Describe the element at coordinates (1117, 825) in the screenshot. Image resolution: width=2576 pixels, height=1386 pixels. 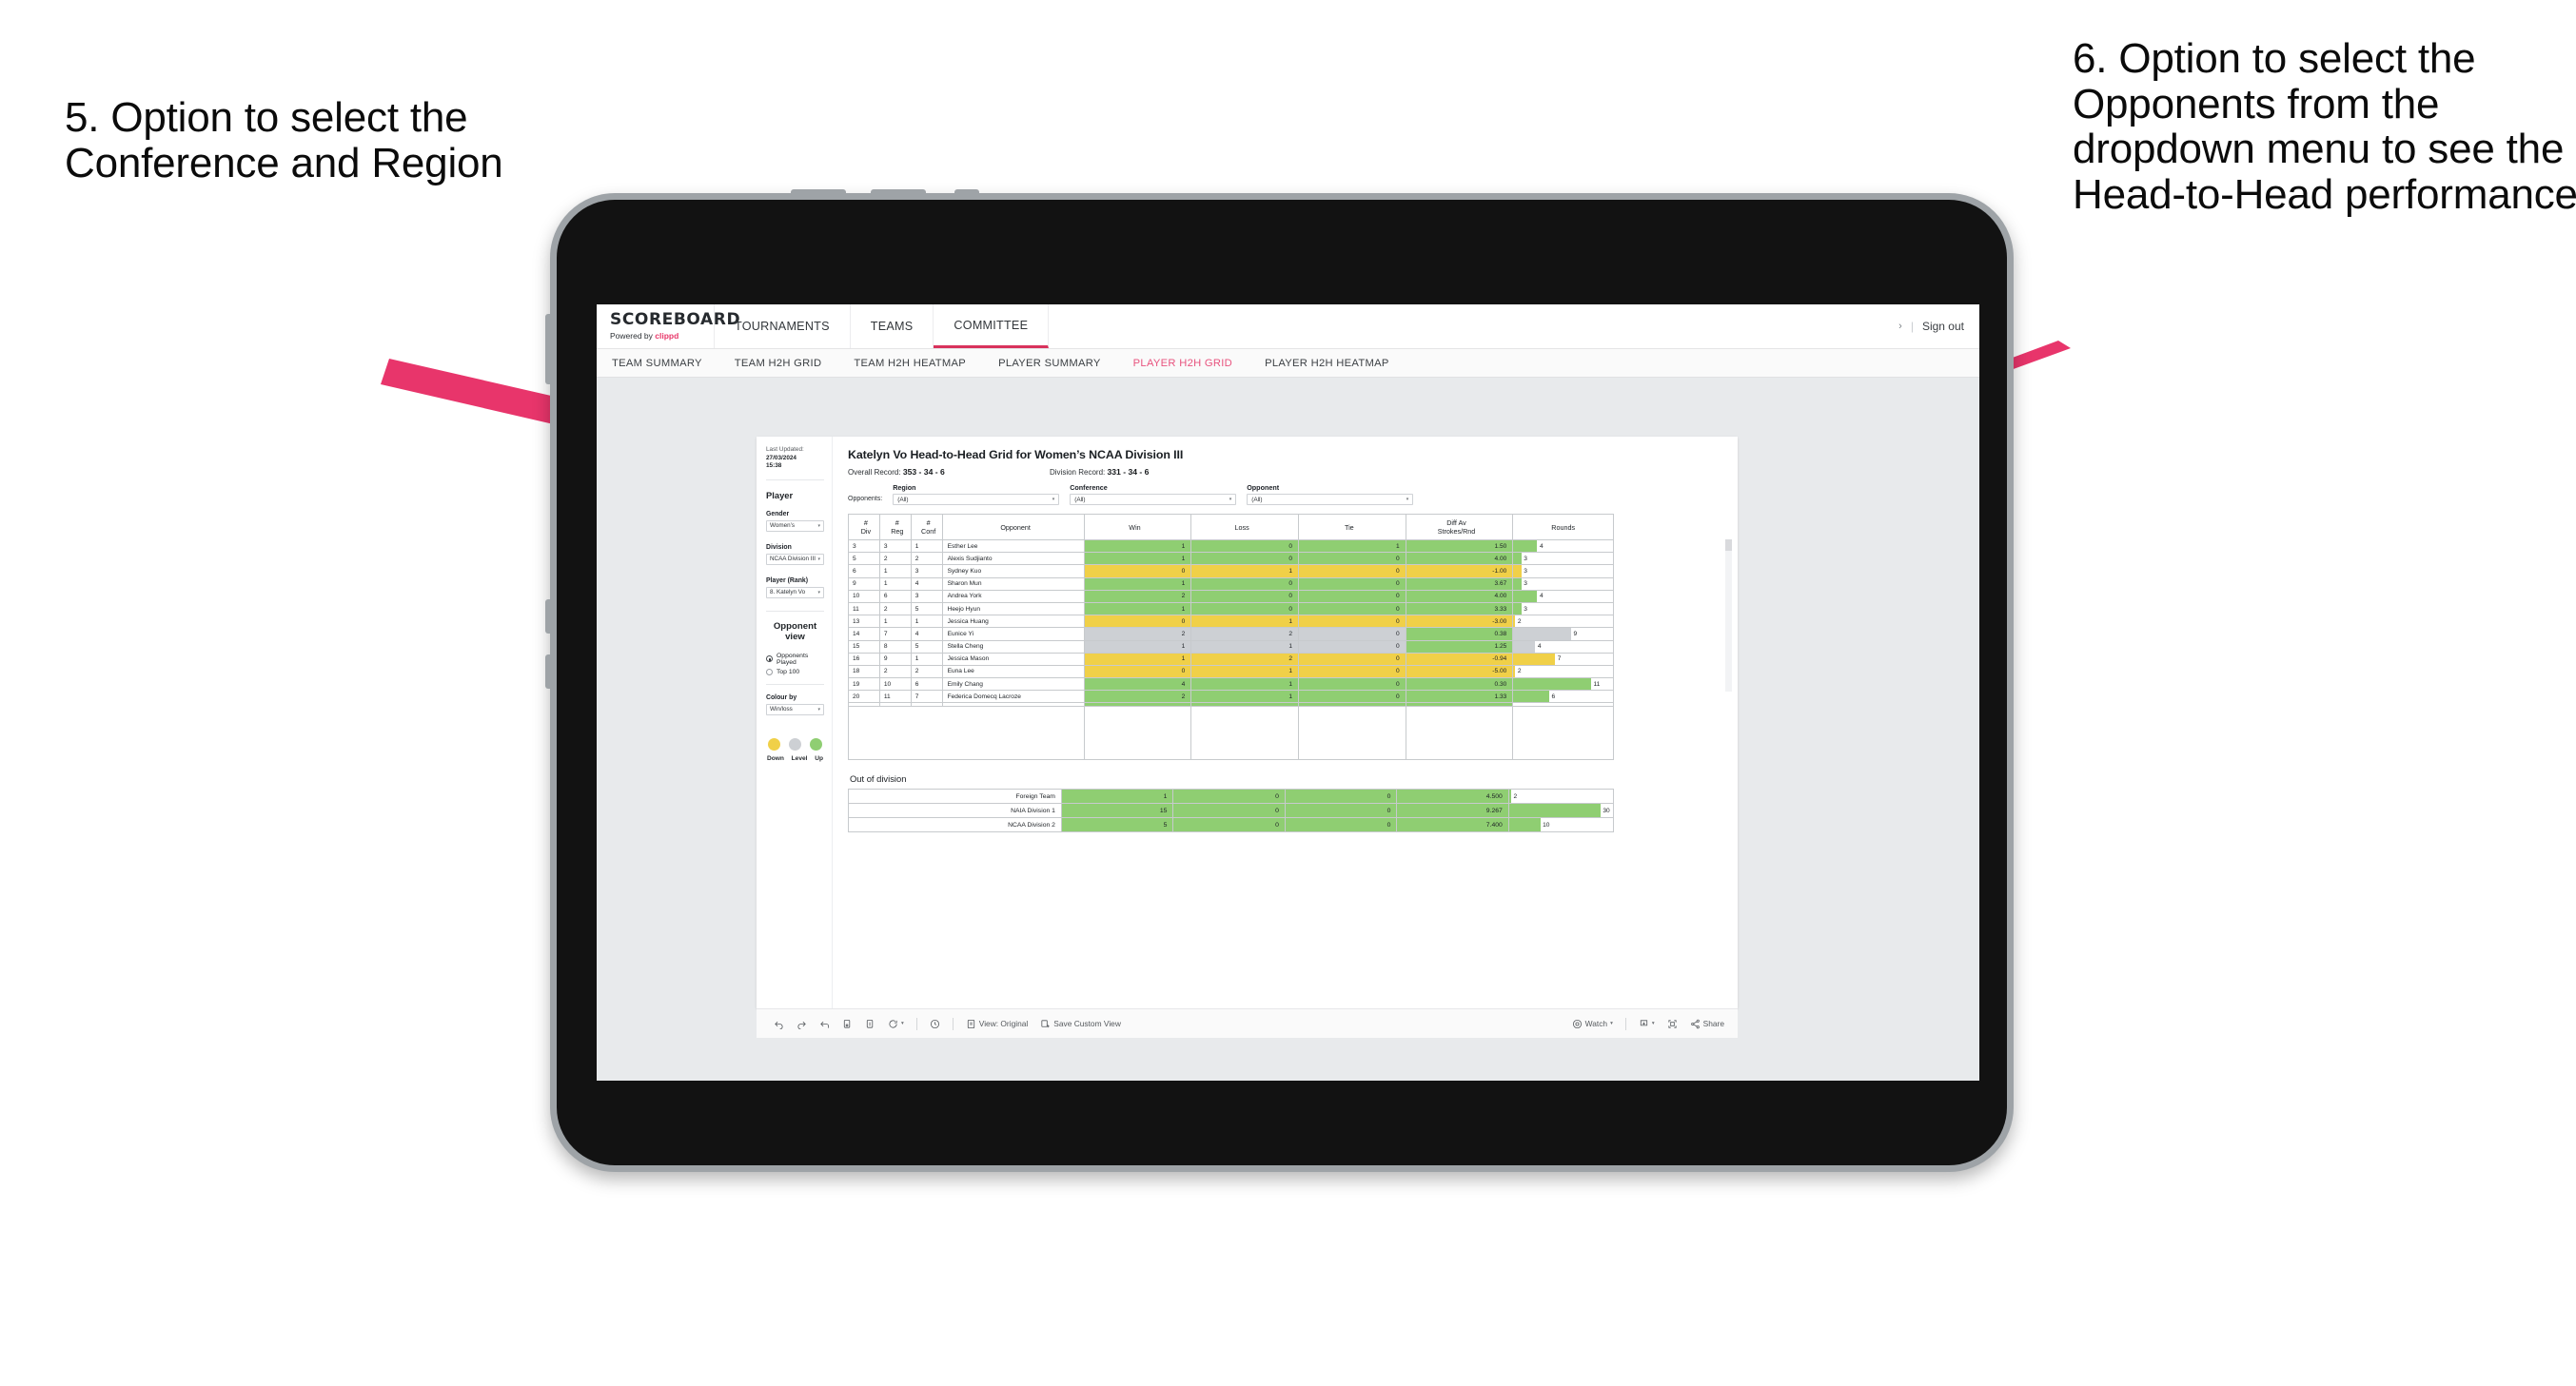
I see `cell-win: 5` at that location.